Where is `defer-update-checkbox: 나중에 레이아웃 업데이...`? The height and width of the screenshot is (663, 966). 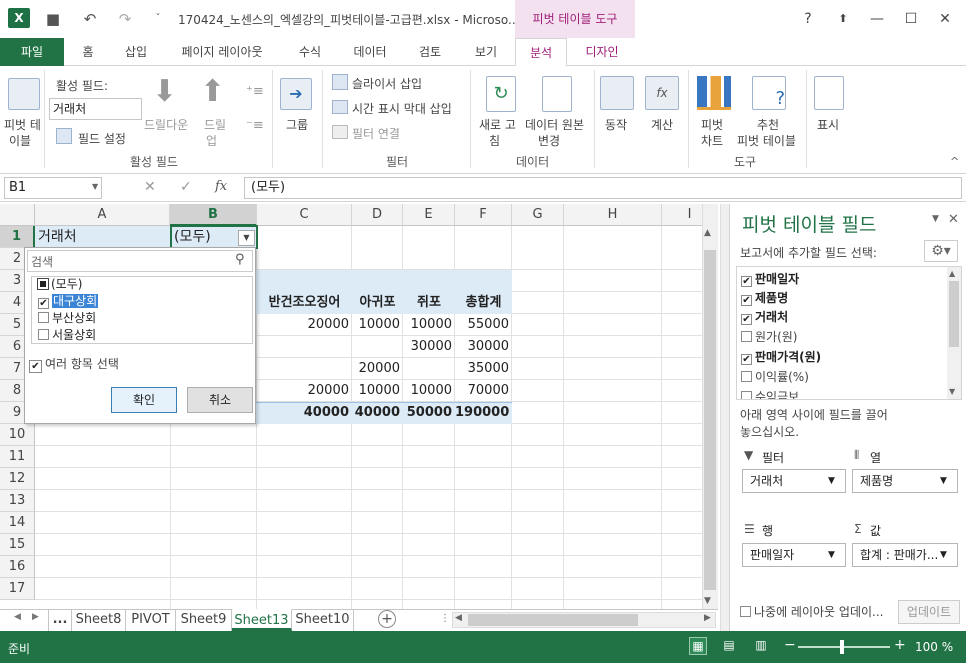
defer-update-checkbox: 나중에 레이아웃 업데이... is located at coordinates (811, 612).